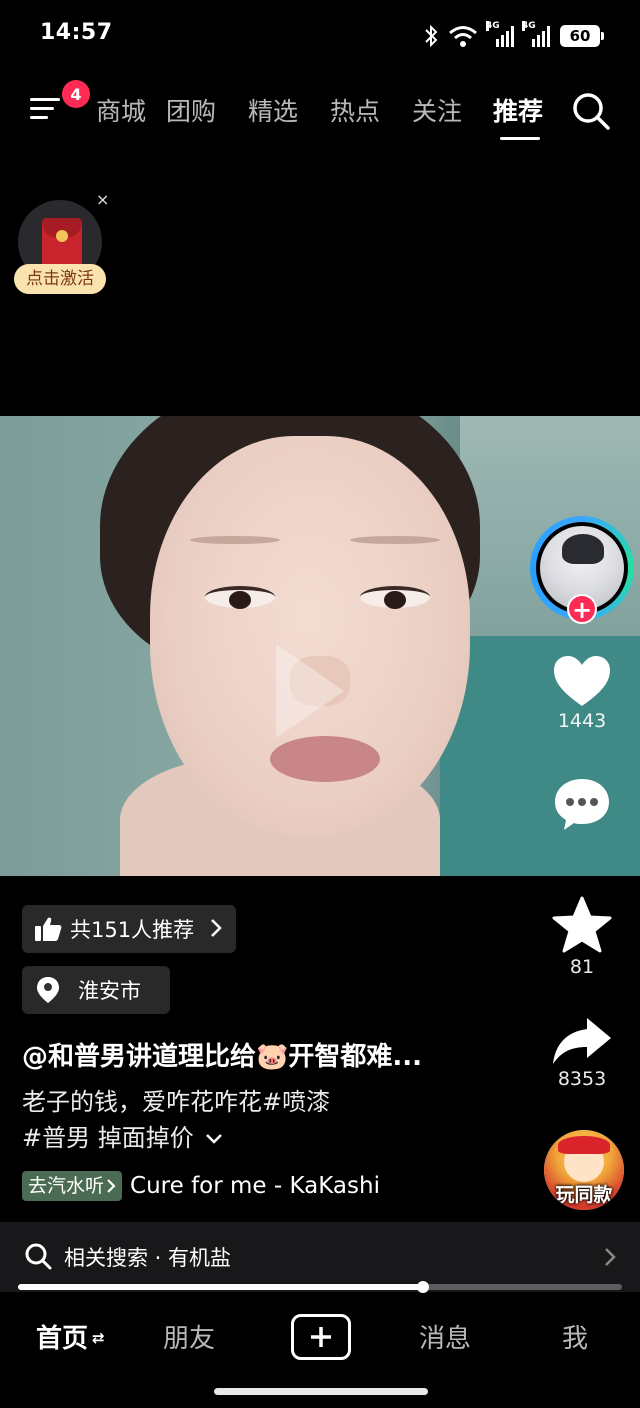 The width and height of the screenshot is (640, 1408). What do you see at coordinates (575, 1336) in the screenshot?
I see `nav-me: 我` at bounding box center [575, 1336].